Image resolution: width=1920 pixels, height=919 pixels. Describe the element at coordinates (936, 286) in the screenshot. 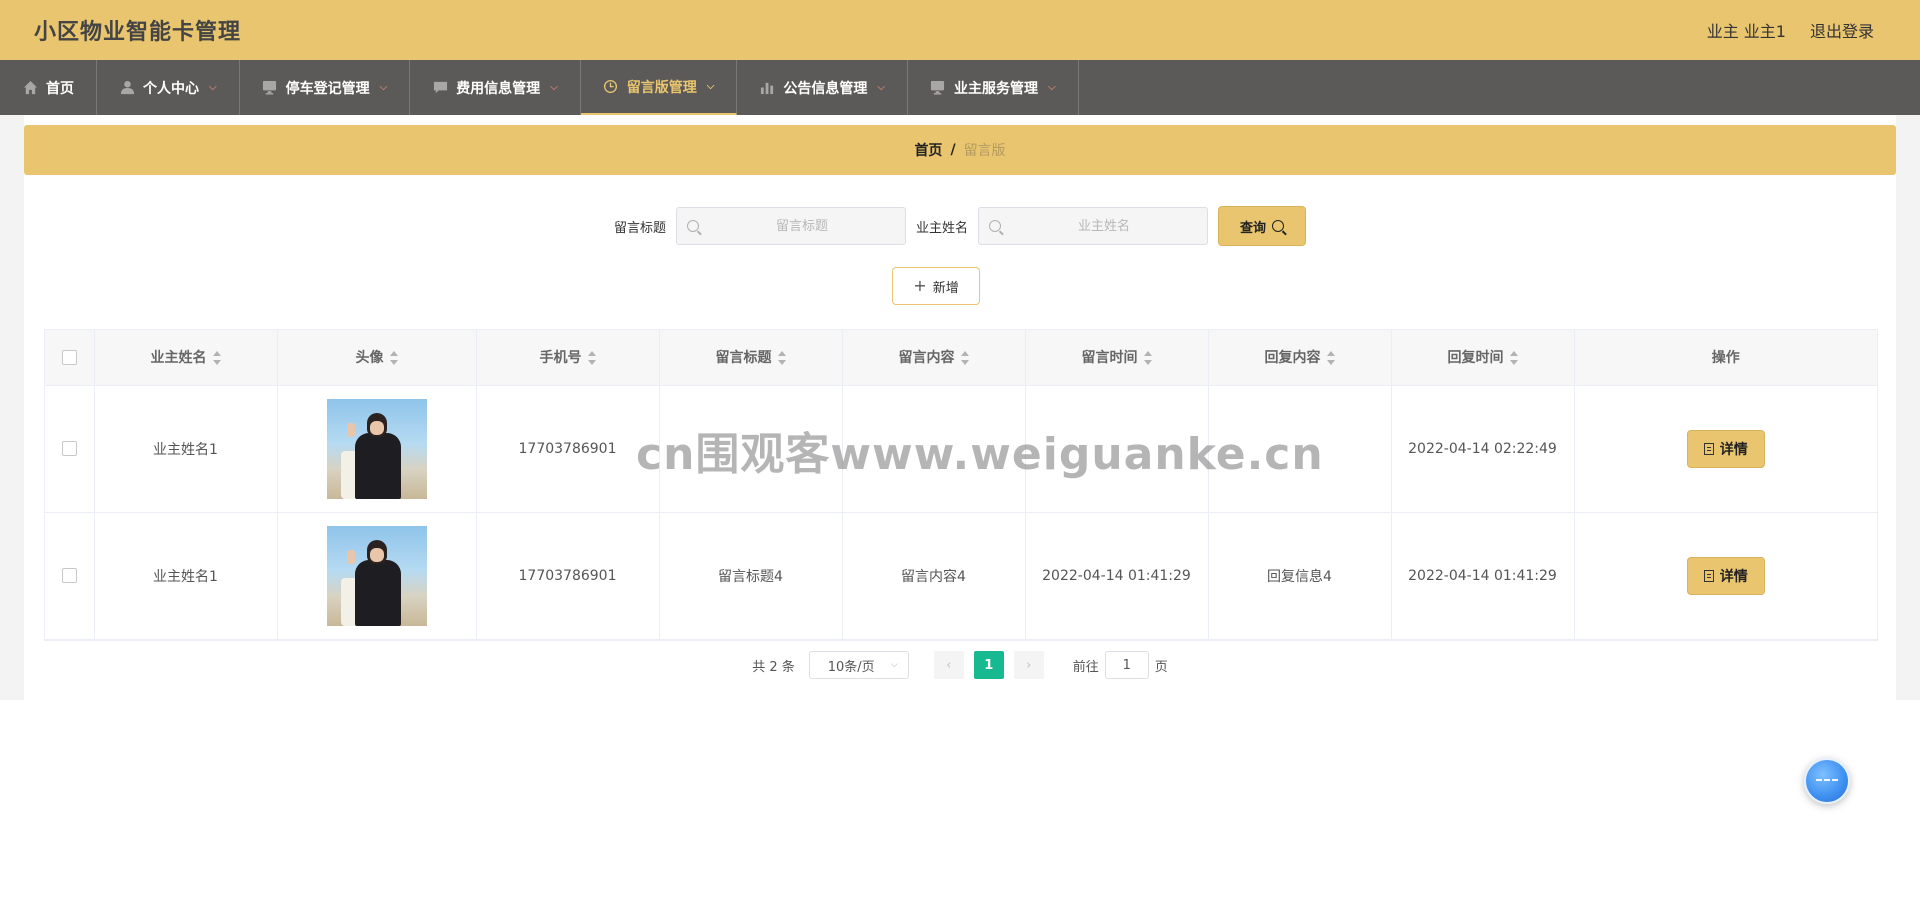

I see `add-button: + 新增` at that location.